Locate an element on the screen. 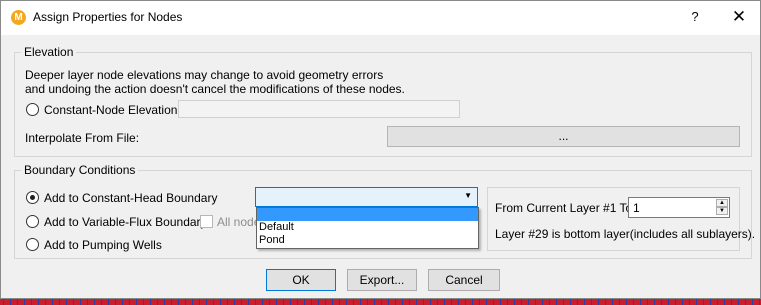 This screenshot has width=761, height=305. spin-up-icon: ▲ is located at coordinates (722, 203).